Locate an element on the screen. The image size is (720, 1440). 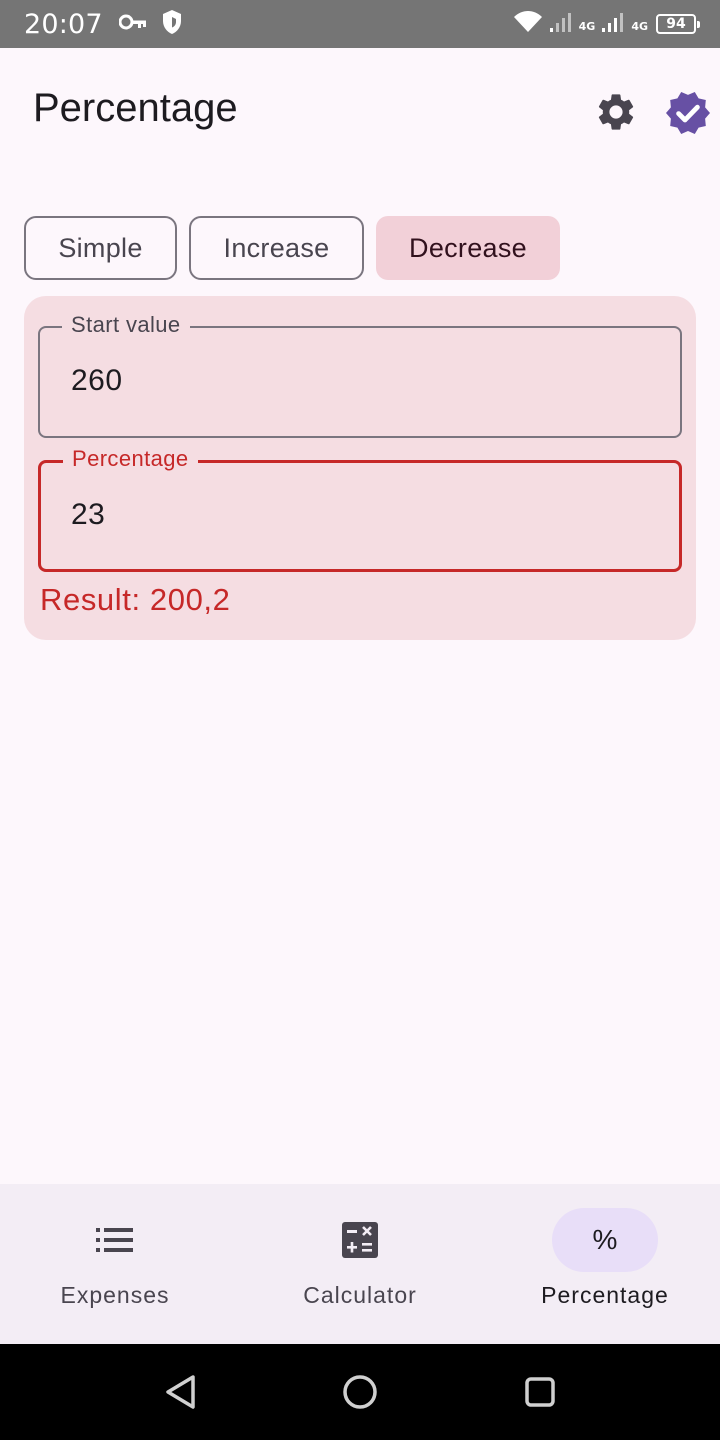
home-button is located at coordinates (360, 1392).